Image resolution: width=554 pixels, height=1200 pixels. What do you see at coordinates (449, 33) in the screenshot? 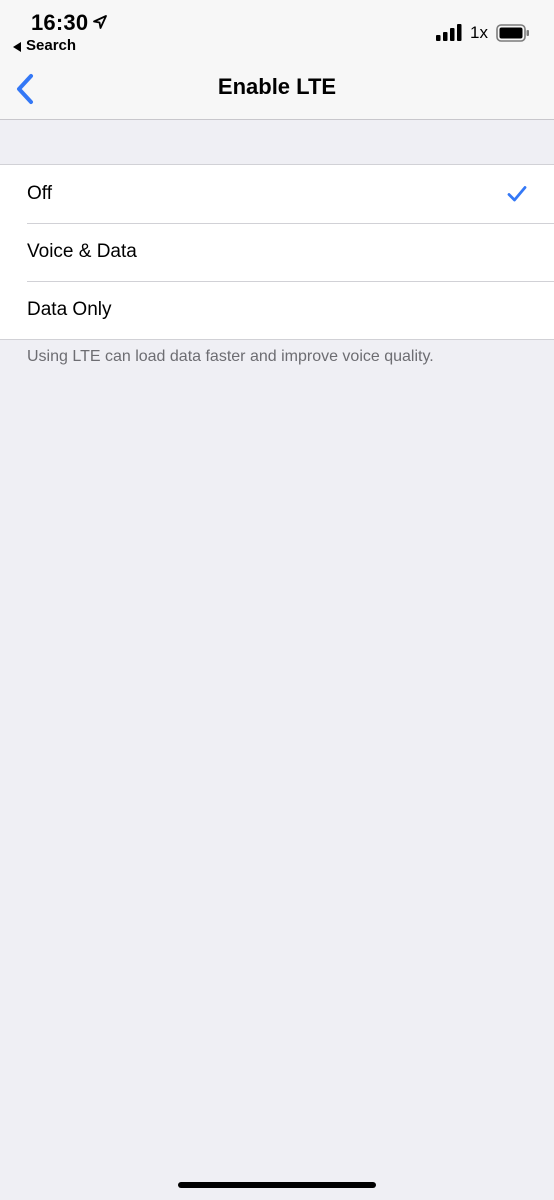
I see `cellular-signal-icon` at bounding box center [449, 33].